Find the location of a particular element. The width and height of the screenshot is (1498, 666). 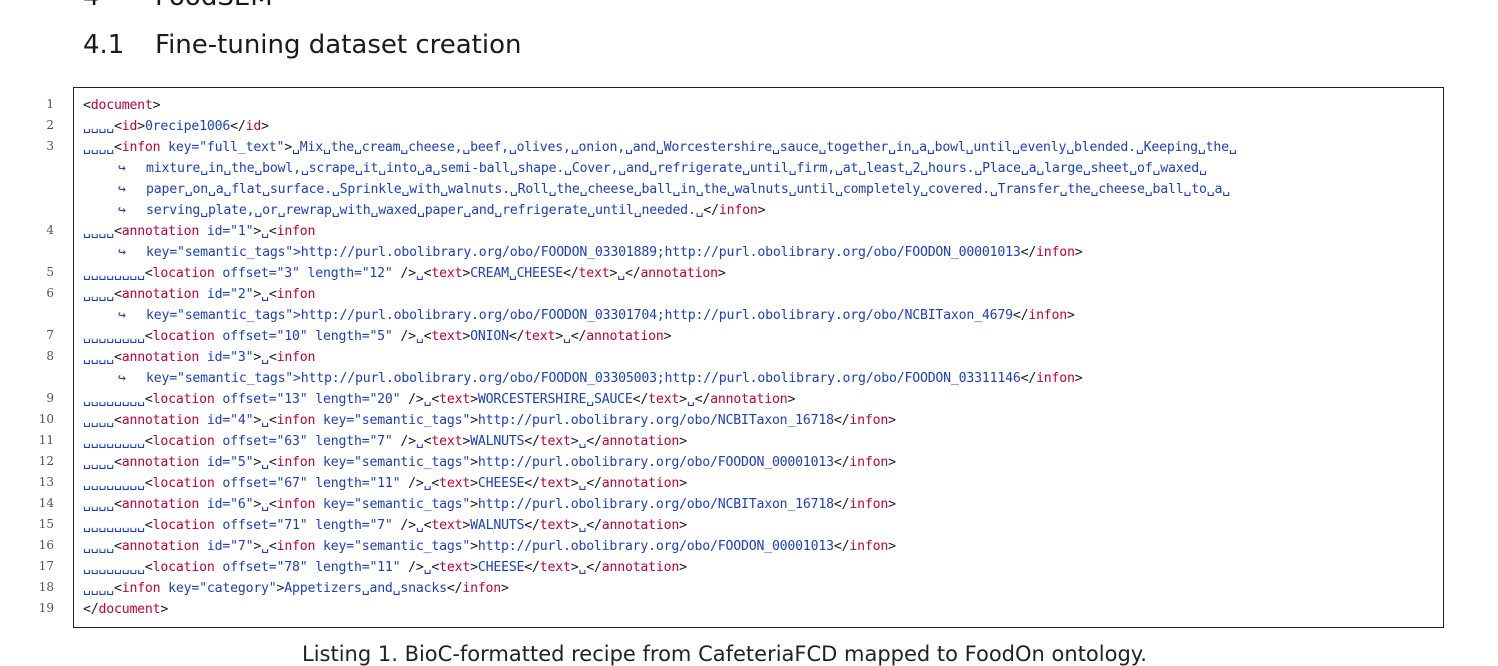

line-number: 4 is located at coordinates (50, 230).